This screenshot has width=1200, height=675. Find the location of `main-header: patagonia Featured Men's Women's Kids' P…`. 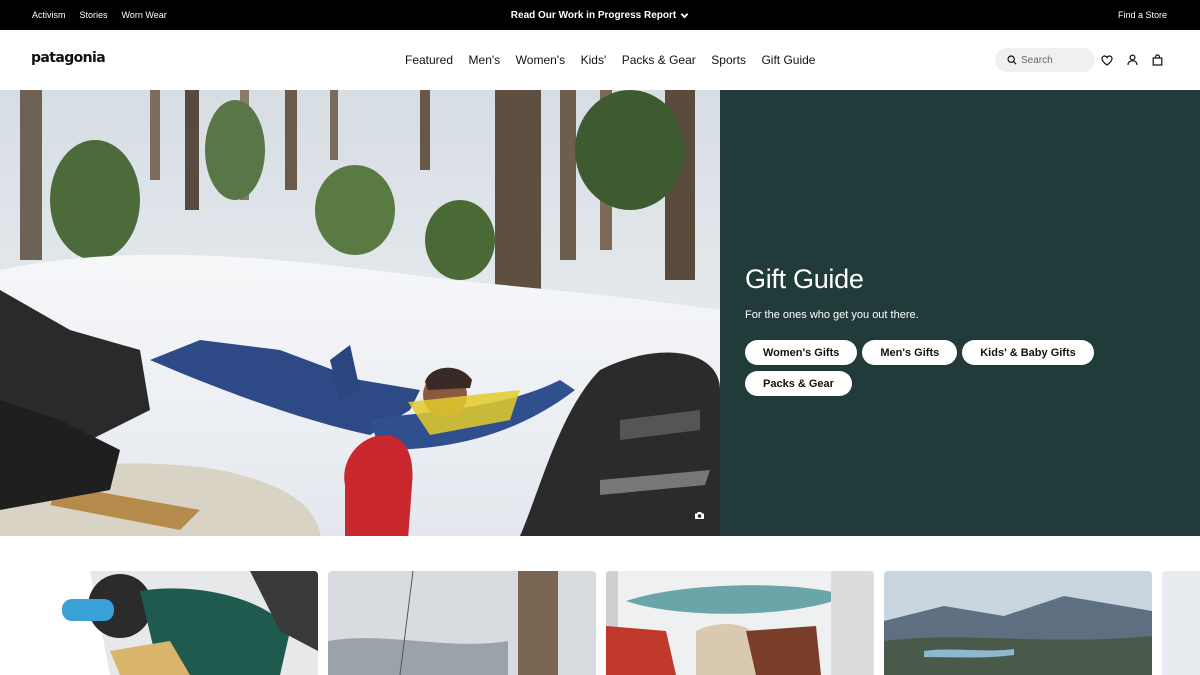

main-header: patagonia Featured Men's Women's Kids' P… is located at coordinates (600, 60).